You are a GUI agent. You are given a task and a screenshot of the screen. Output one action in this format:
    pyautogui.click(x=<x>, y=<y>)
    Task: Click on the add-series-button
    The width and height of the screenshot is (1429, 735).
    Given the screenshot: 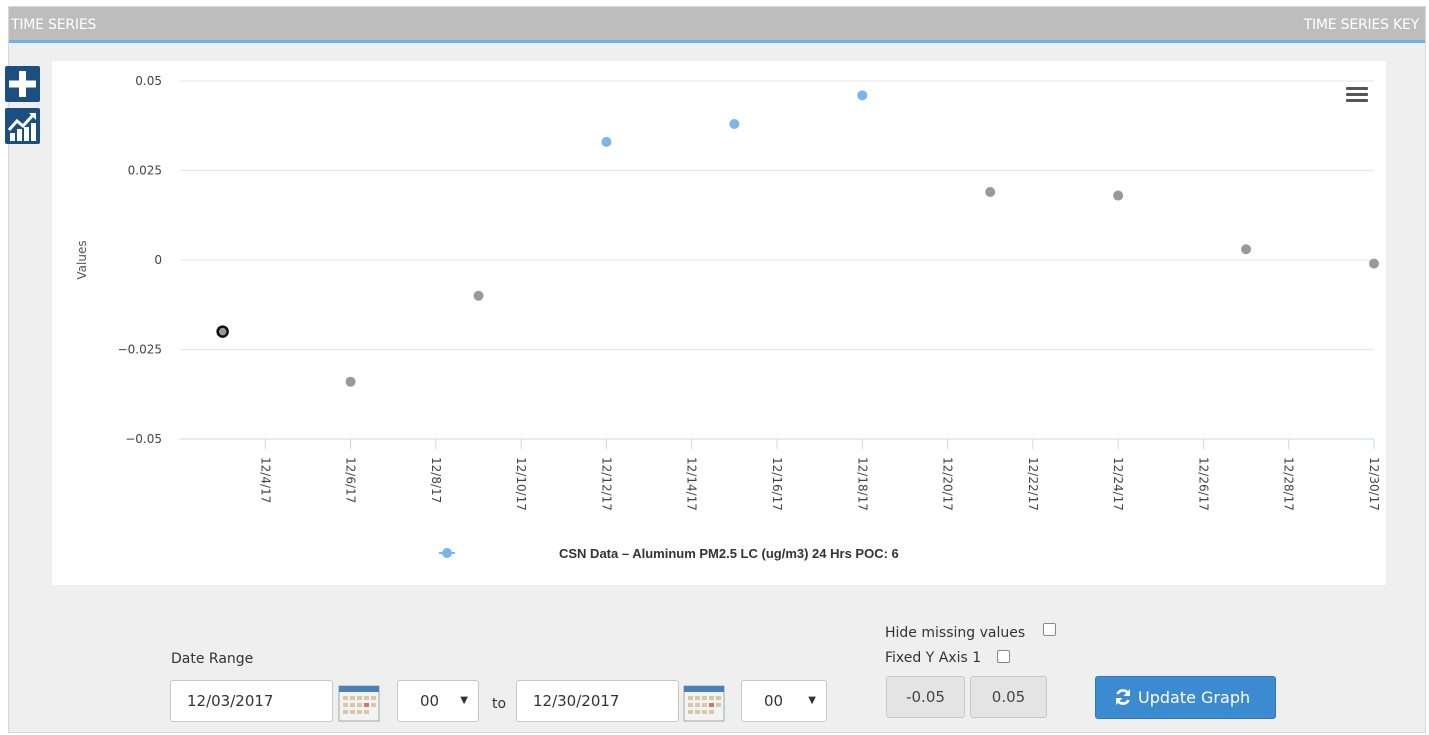 What is the action you would take?
    pyautogui.click(x=22, y=84)
    